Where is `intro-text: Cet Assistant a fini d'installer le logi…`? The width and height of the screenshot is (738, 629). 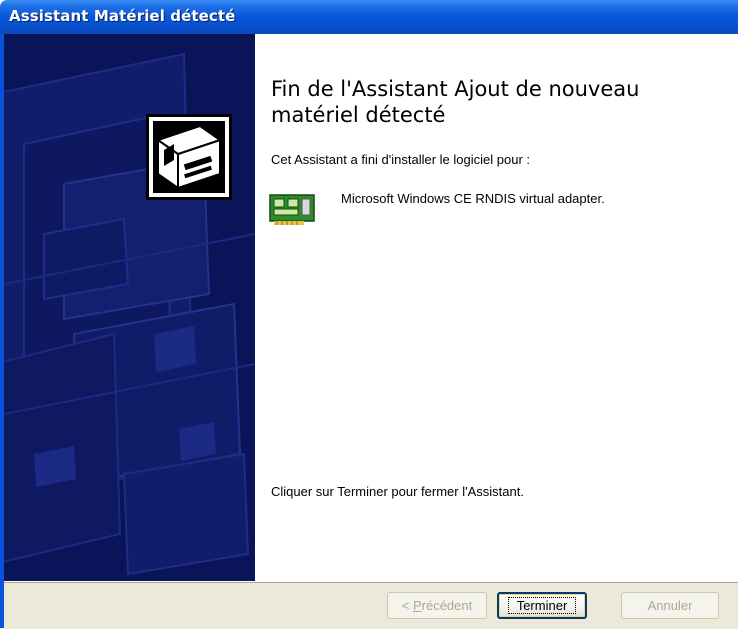
intro-text: Cet Assistant a fini d'installer le logi… is located at coordinates (400, 159).